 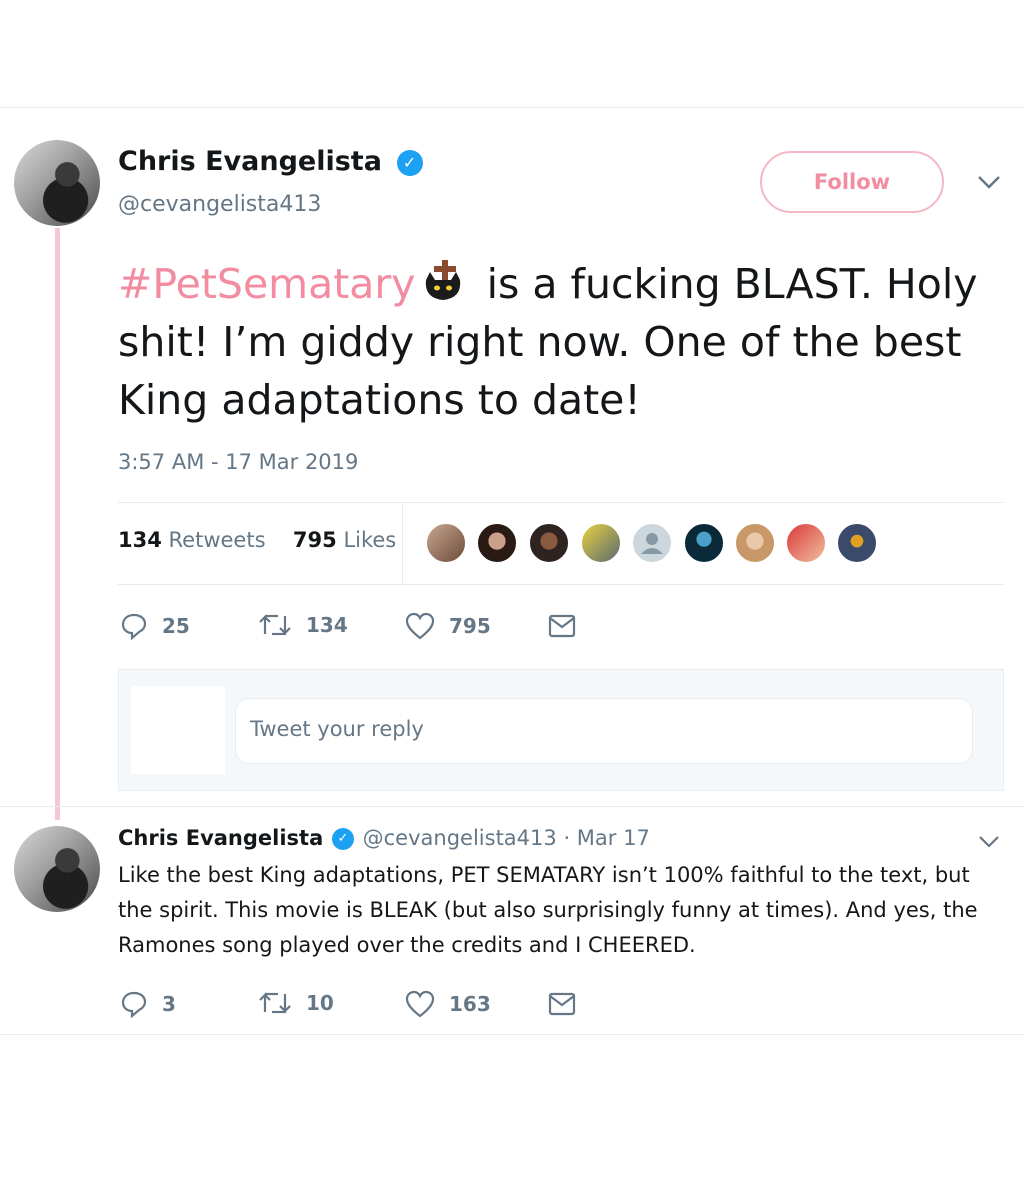 What do you see at coordinates (448, 1004) in the screenshot?
I see `reply-tweet-like-action: 163` at bounding box center [448, 1004].